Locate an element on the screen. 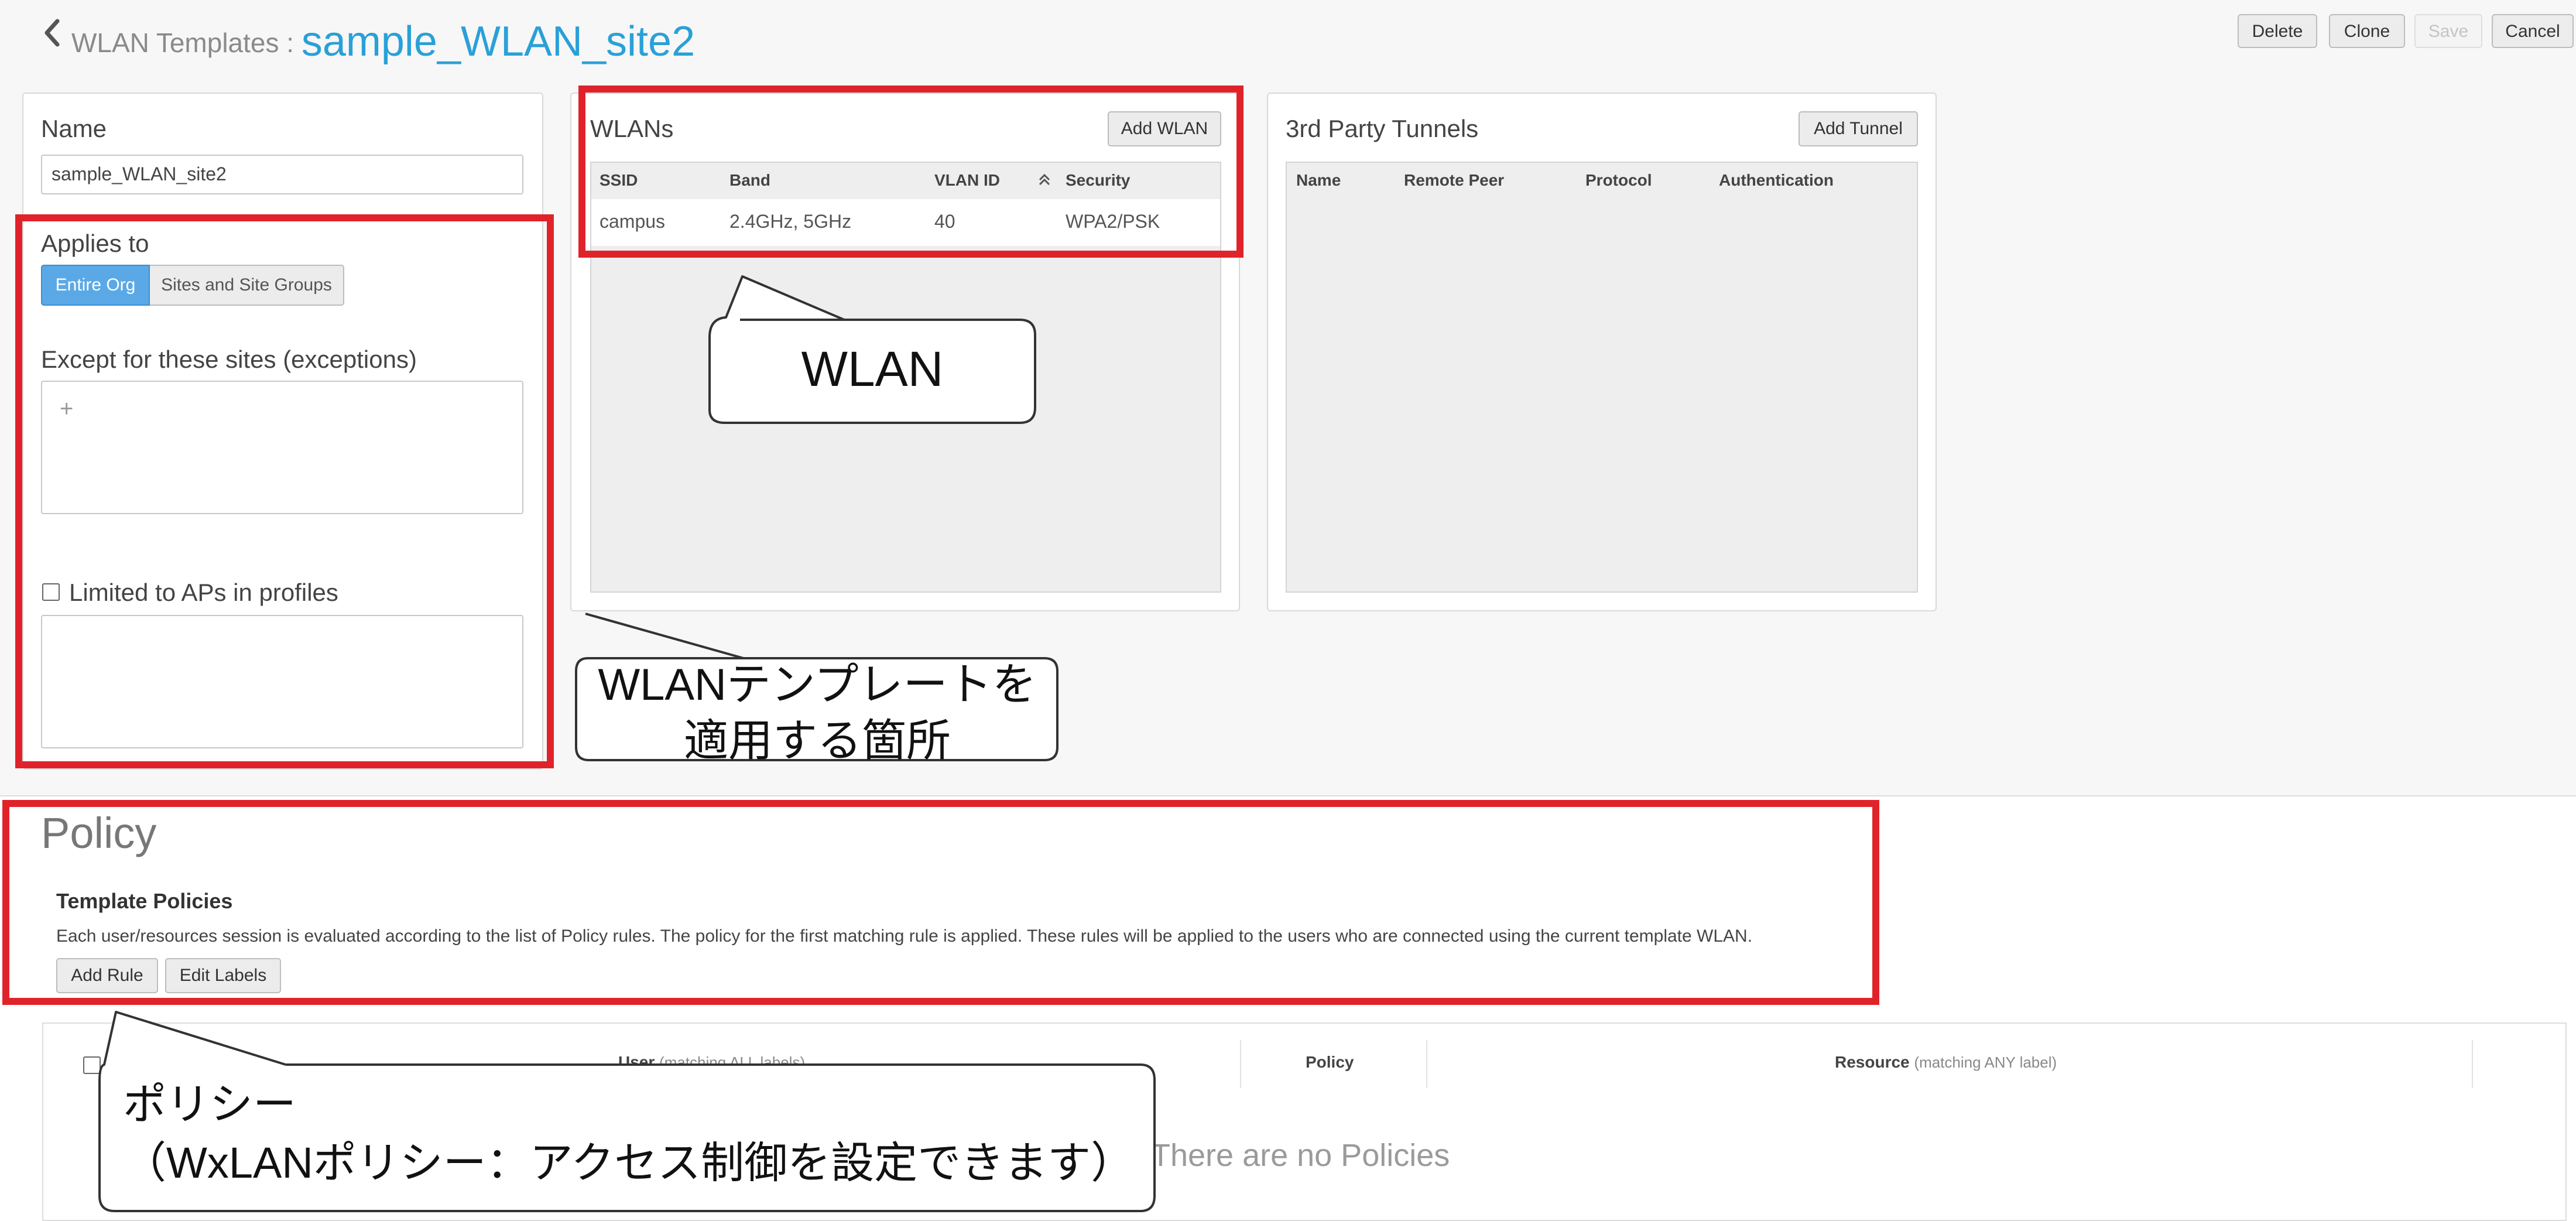 The width and height of the screenshot is (2576, 1221). policy-callout-text: ポリシー （WxLANポリシー：アクセス制御を設定できます） is located at coordinates (628, 1133).